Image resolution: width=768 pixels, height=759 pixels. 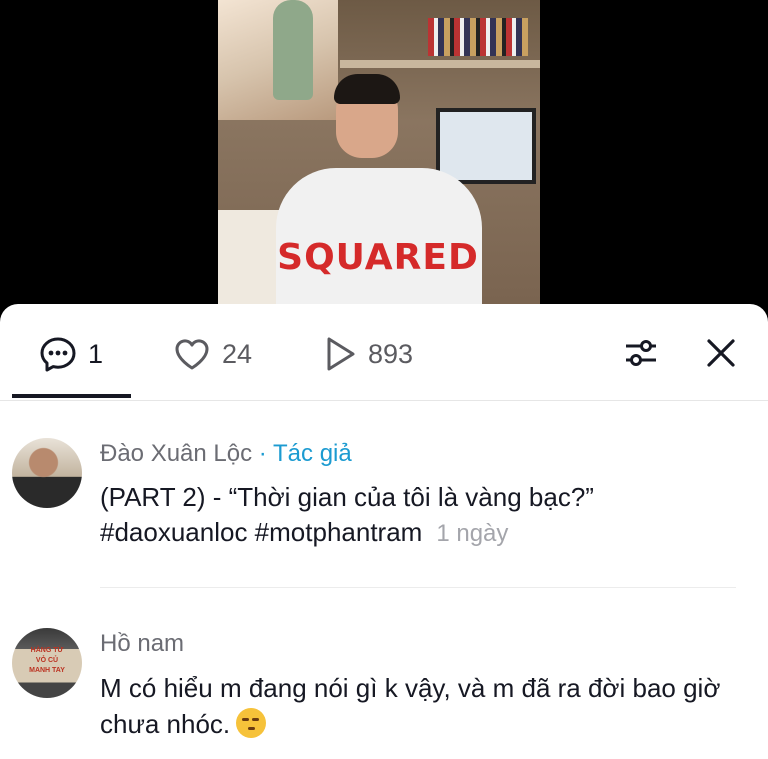 What do you see at coordinates (418, 587) in the screenshot?
I see `comment-divider` at bounding box center [418, 587].